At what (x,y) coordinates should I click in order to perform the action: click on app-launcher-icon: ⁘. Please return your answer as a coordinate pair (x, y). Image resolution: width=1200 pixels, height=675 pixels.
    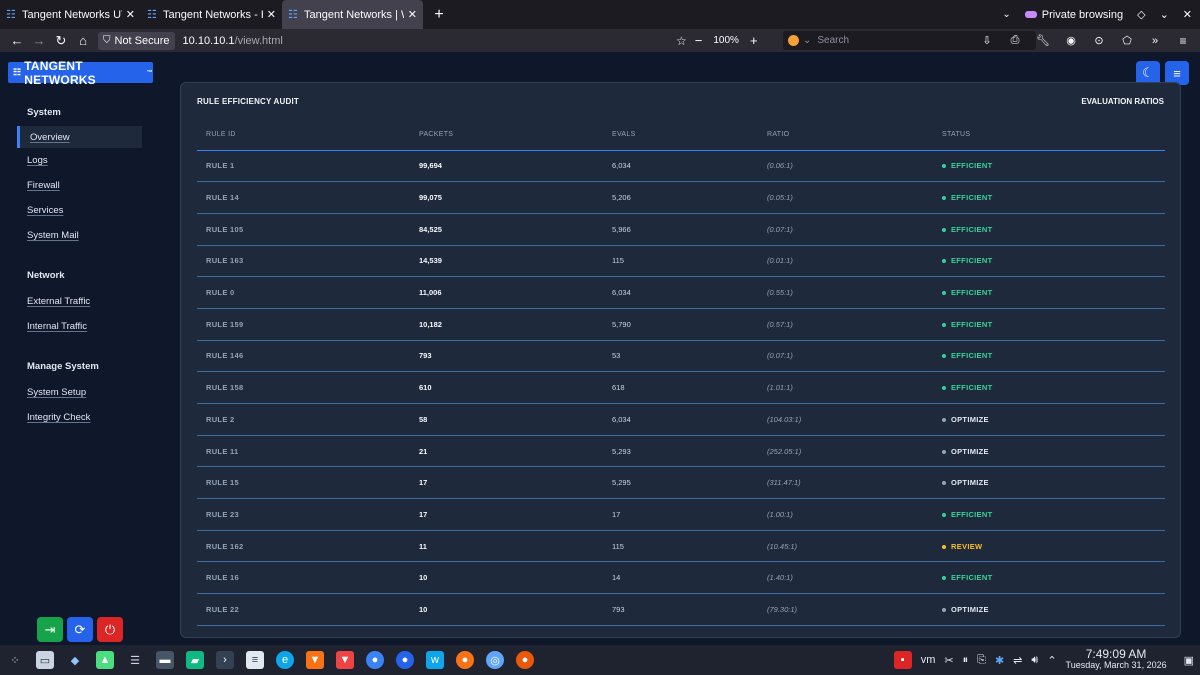
    Looking at the image, I should click on (15, 660).